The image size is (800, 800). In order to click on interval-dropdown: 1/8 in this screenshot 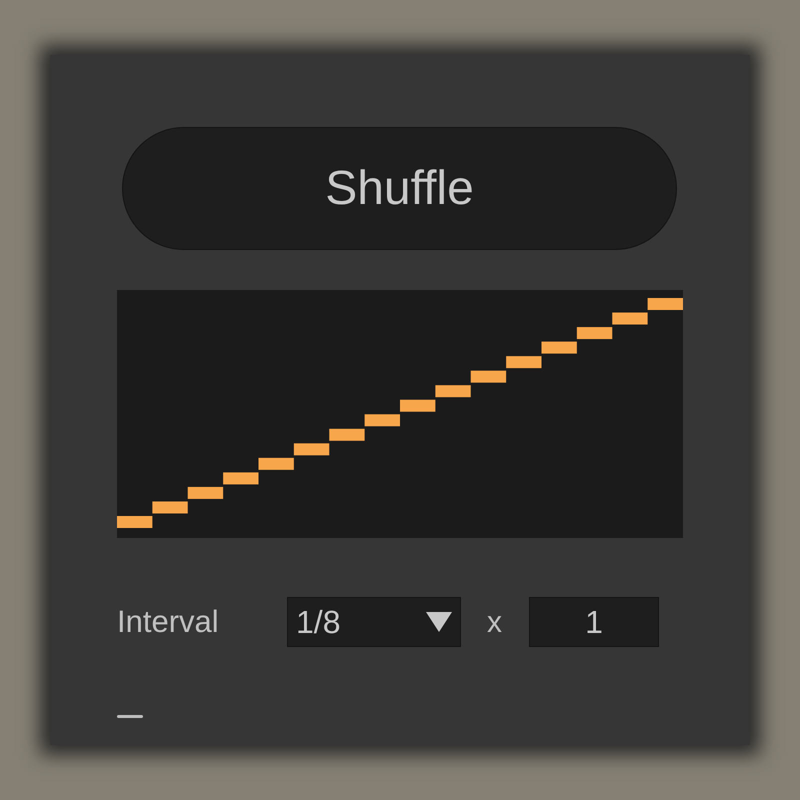, I will do `click(374, 622)`.